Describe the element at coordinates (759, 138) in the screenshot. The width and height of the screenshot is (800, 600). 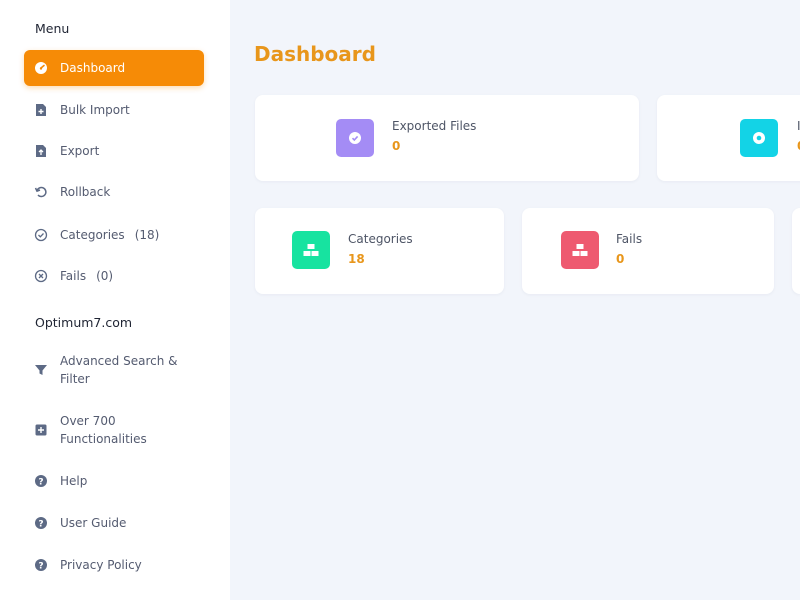
I see `record-icon` at that location.